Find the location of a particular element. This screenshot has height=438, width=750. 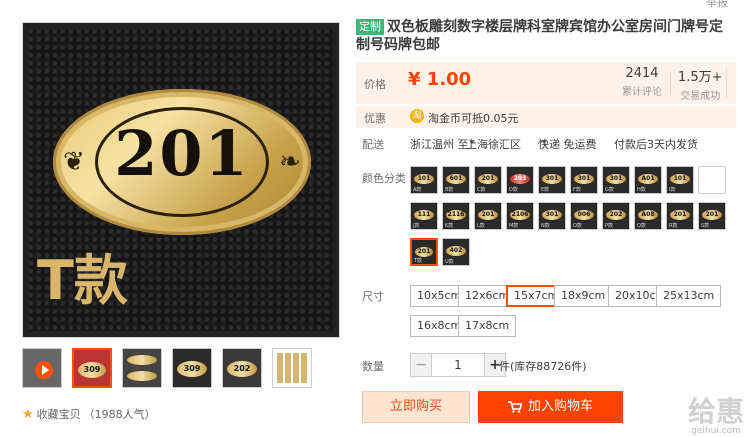

quantity-minus-button: − is located at coordinates (421, 365).